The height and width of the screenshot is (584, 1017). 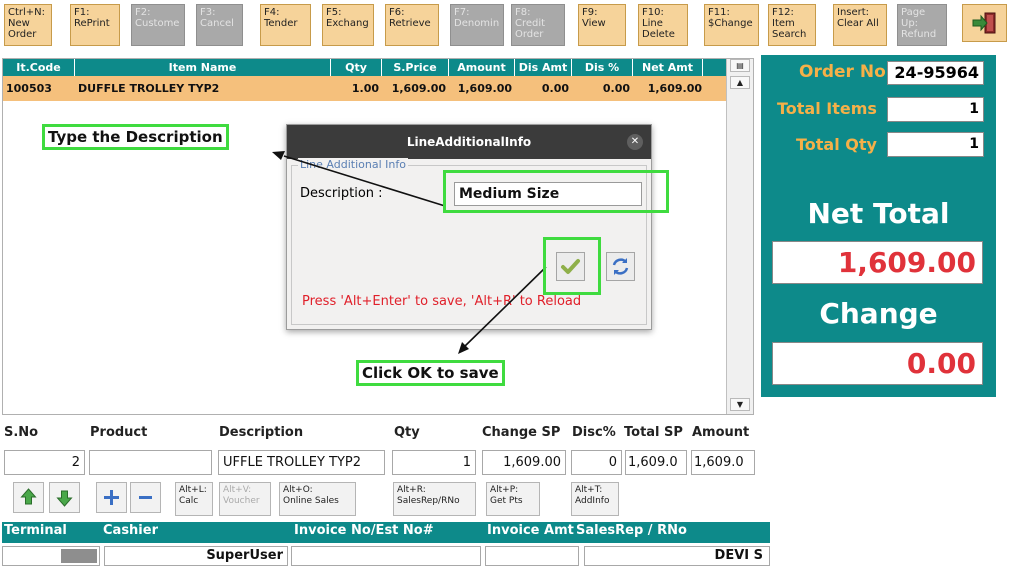 I want to click on arrow-up-icon, so click(x=28, y=496).